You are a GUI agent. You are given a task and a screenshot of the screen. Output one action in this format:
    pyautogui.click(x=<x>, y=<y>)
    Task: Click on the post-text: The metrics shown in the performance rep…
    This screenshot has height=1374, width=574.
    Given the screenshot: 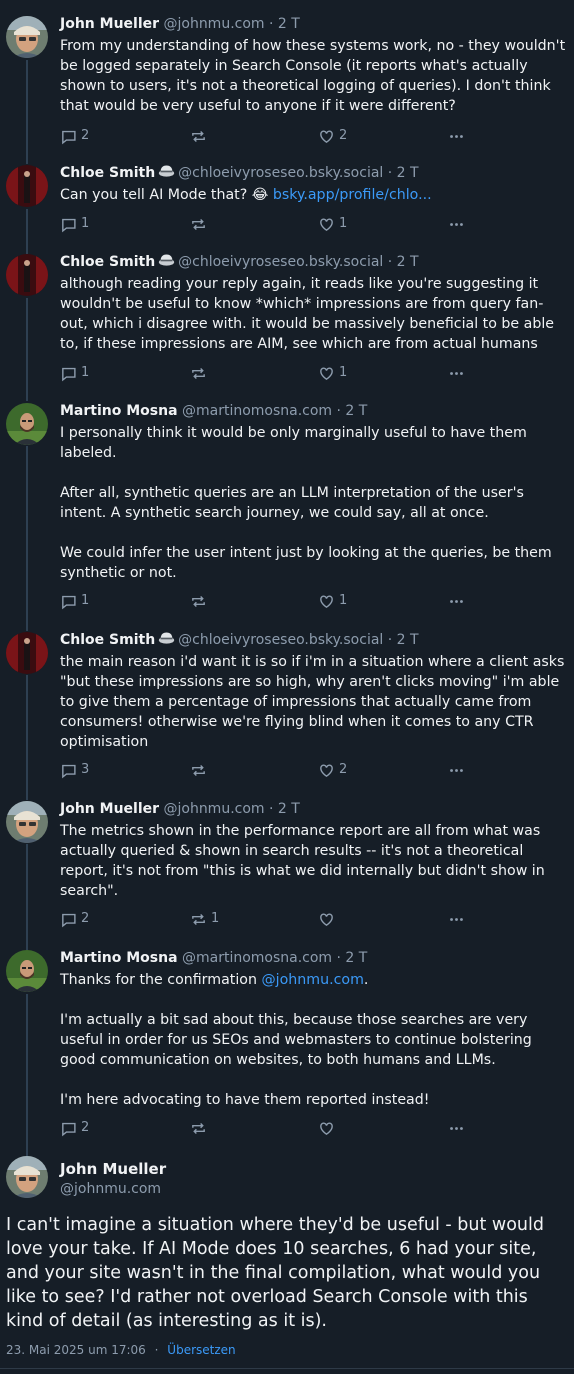 What is the action you would take?
    pyautogui.click(x=315, y=861)
    